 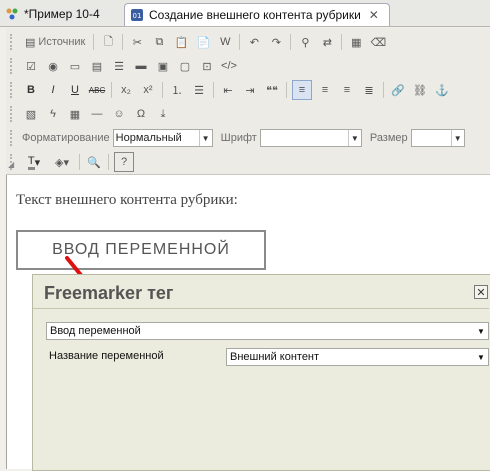 What do you see at coordinates (127, 200) in the screenshot?
I see `content-paragraph: Текст внешнего контента рубрики:` at bounding box center [127, 200].